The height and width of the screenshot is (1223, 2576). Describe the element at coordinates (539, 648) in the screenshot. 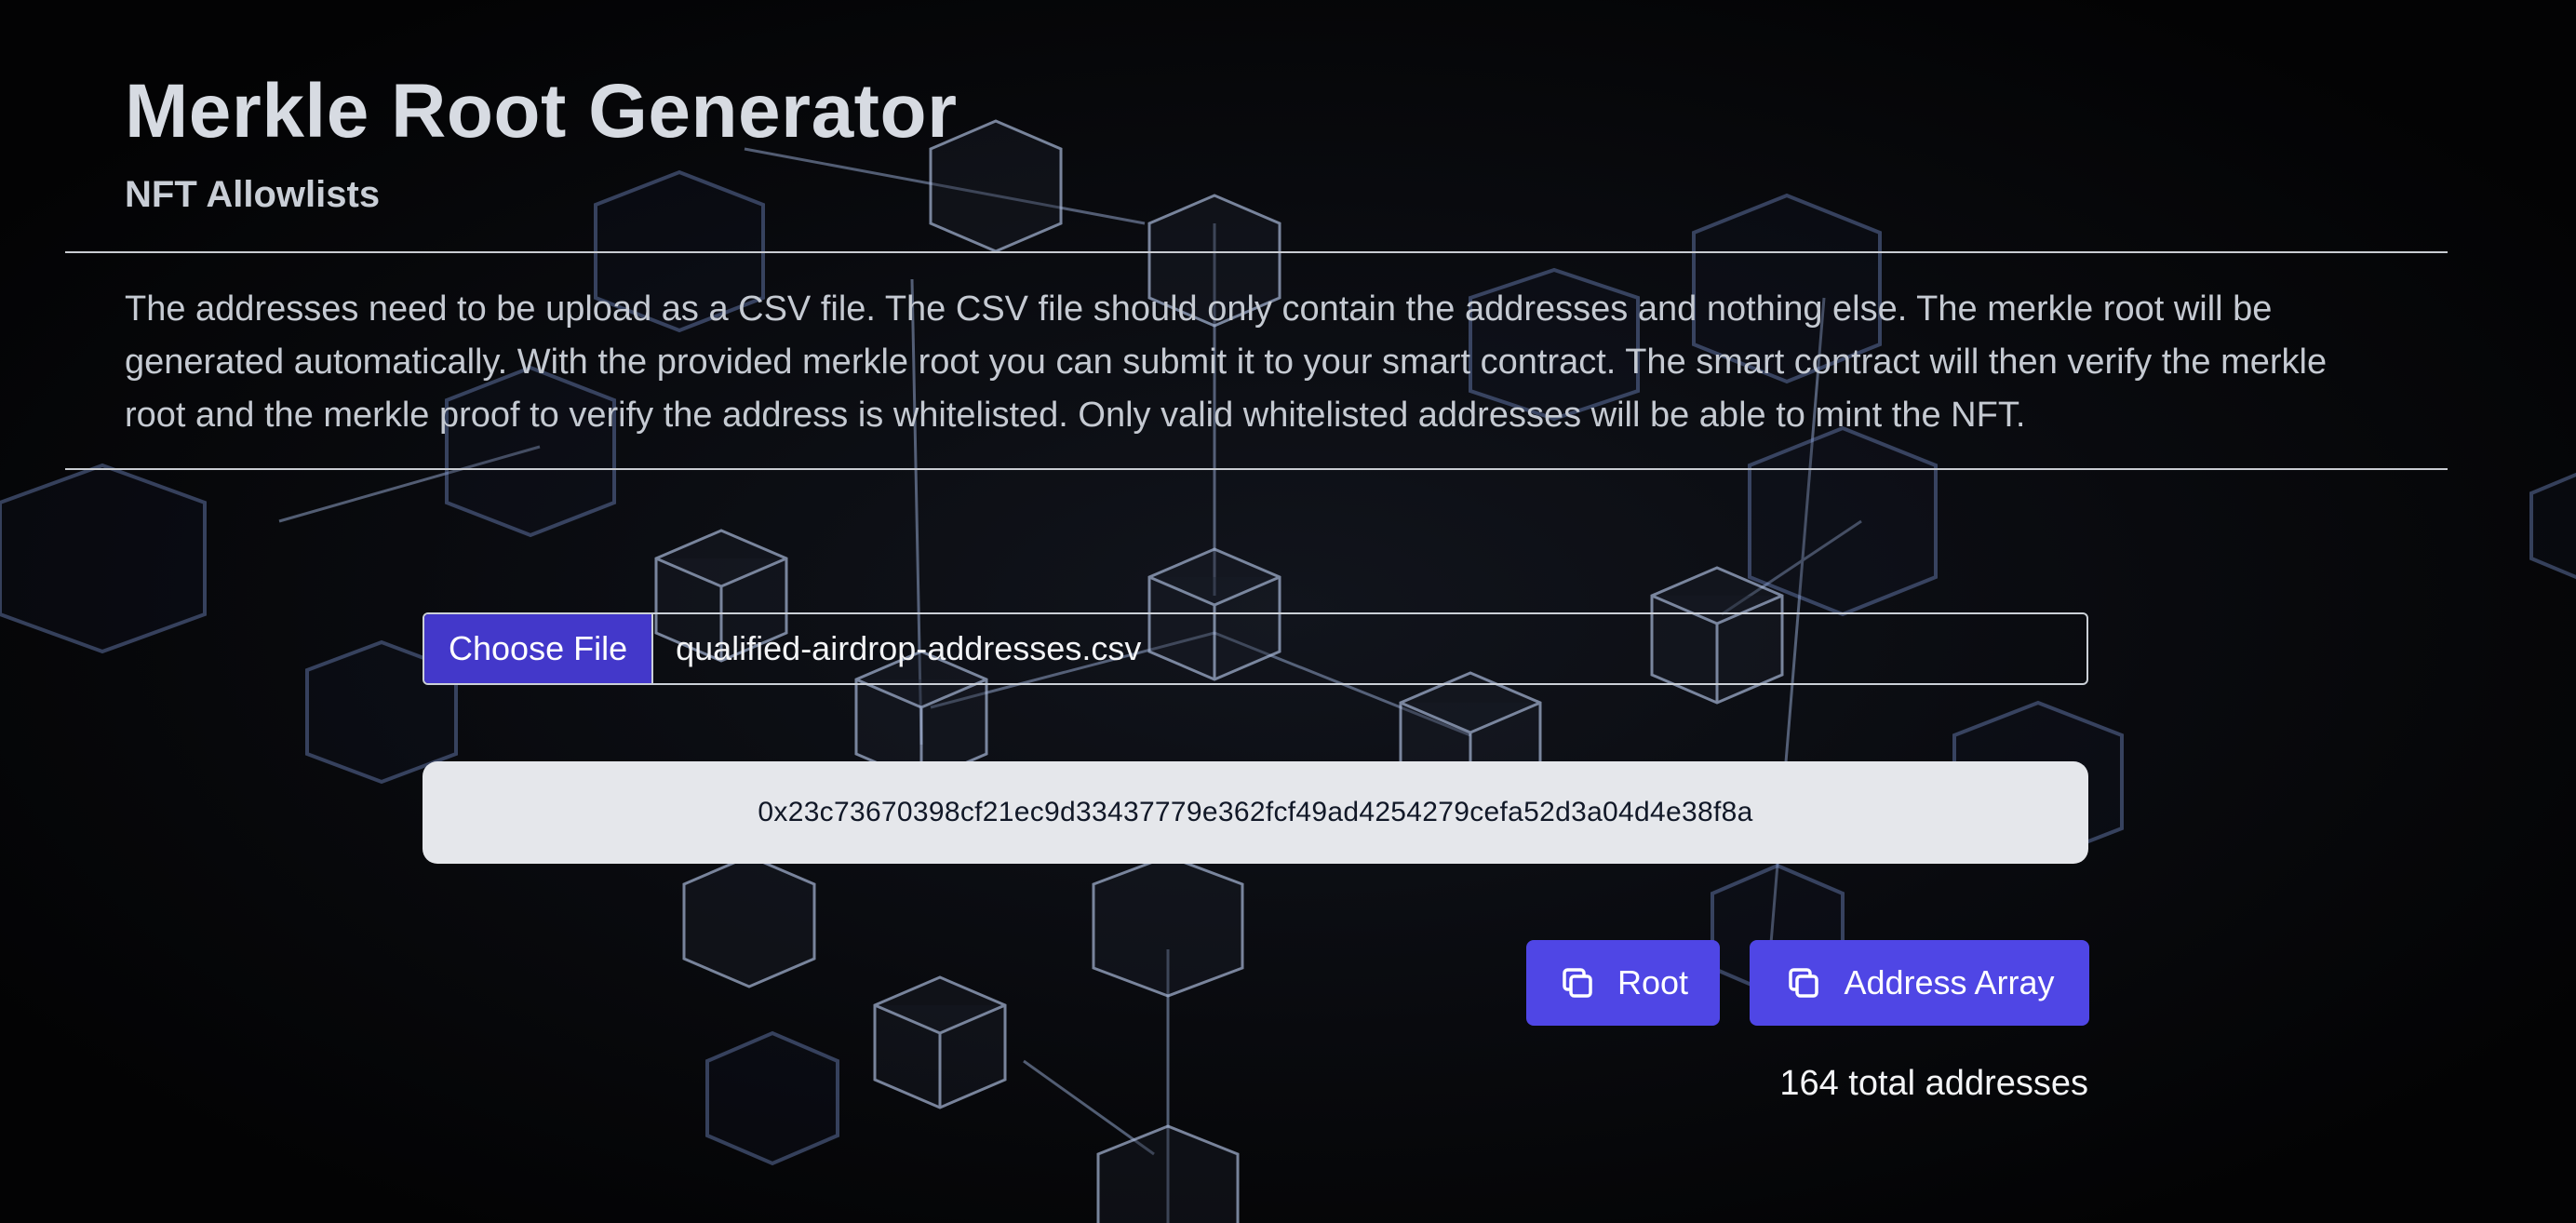

I see `choose-file-button: Choose File` at that location.